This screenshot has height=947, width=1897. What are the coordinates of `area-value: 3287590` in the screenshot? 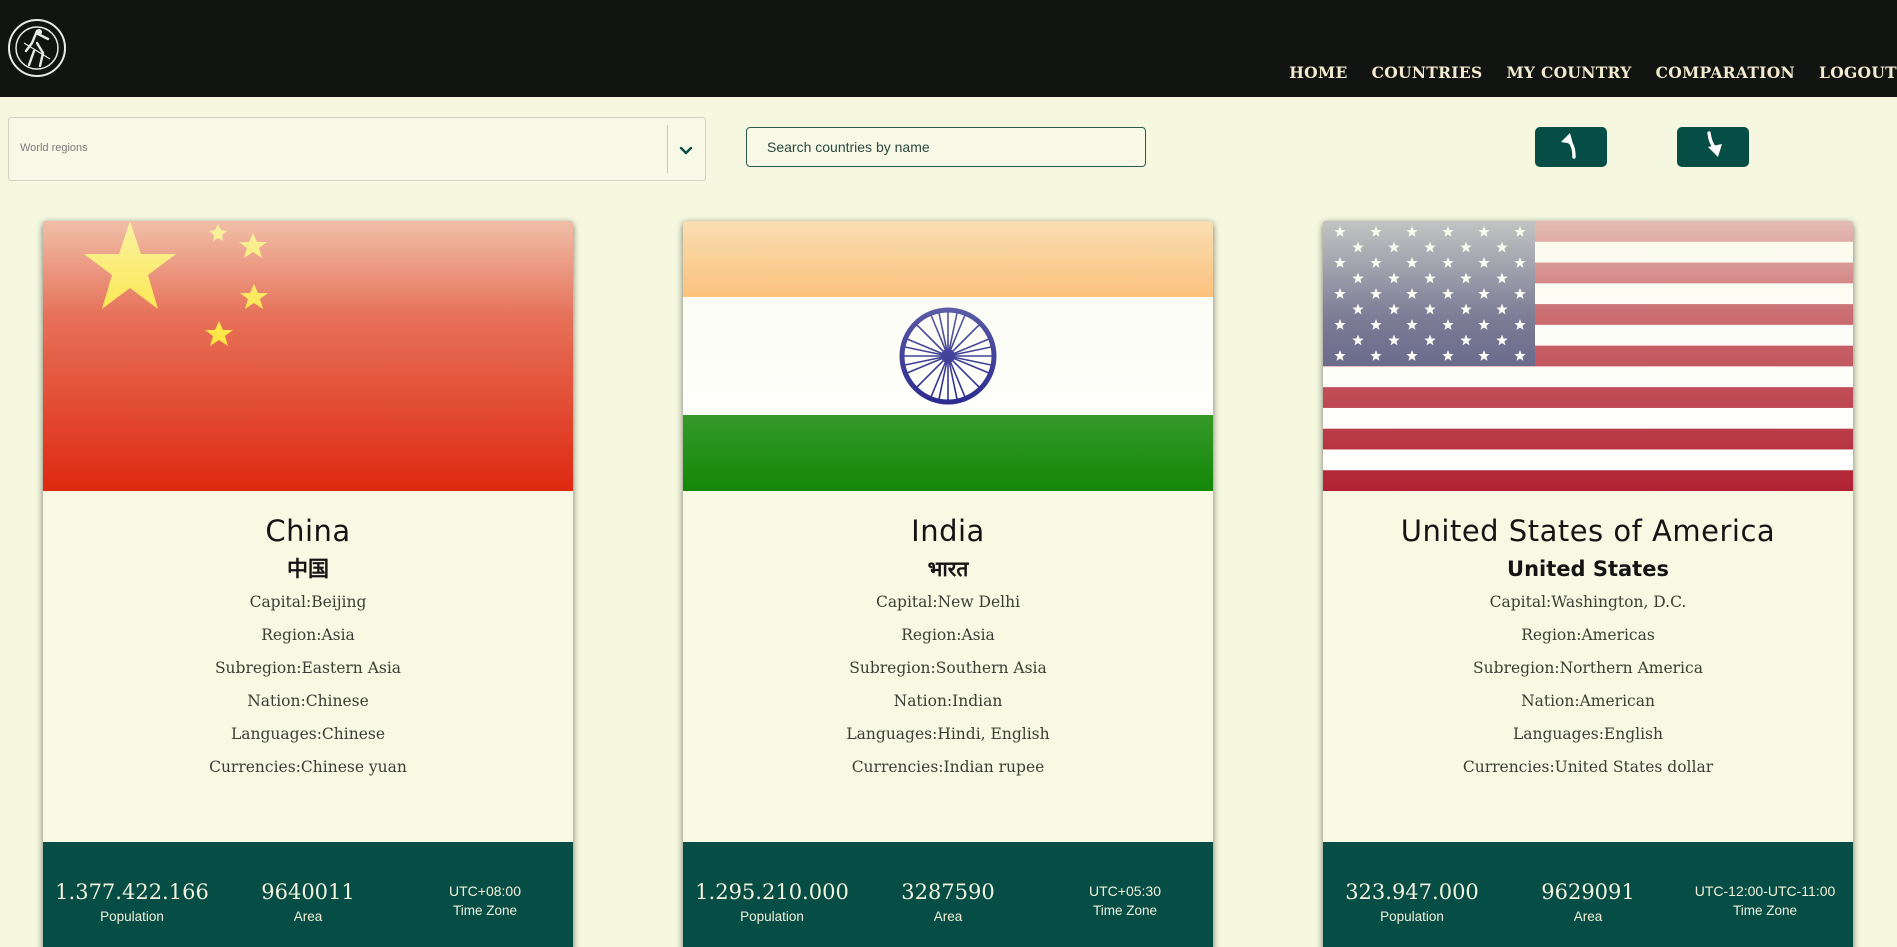 It's located at (948, 892).